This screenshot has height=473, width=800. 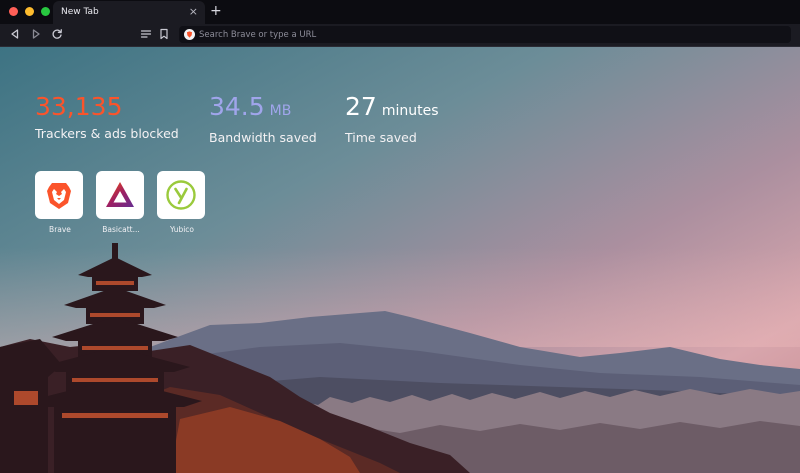 I want to click on stat-bandwidth: 34.5 MB Bandwidth saved, so click(x=263, y=118).